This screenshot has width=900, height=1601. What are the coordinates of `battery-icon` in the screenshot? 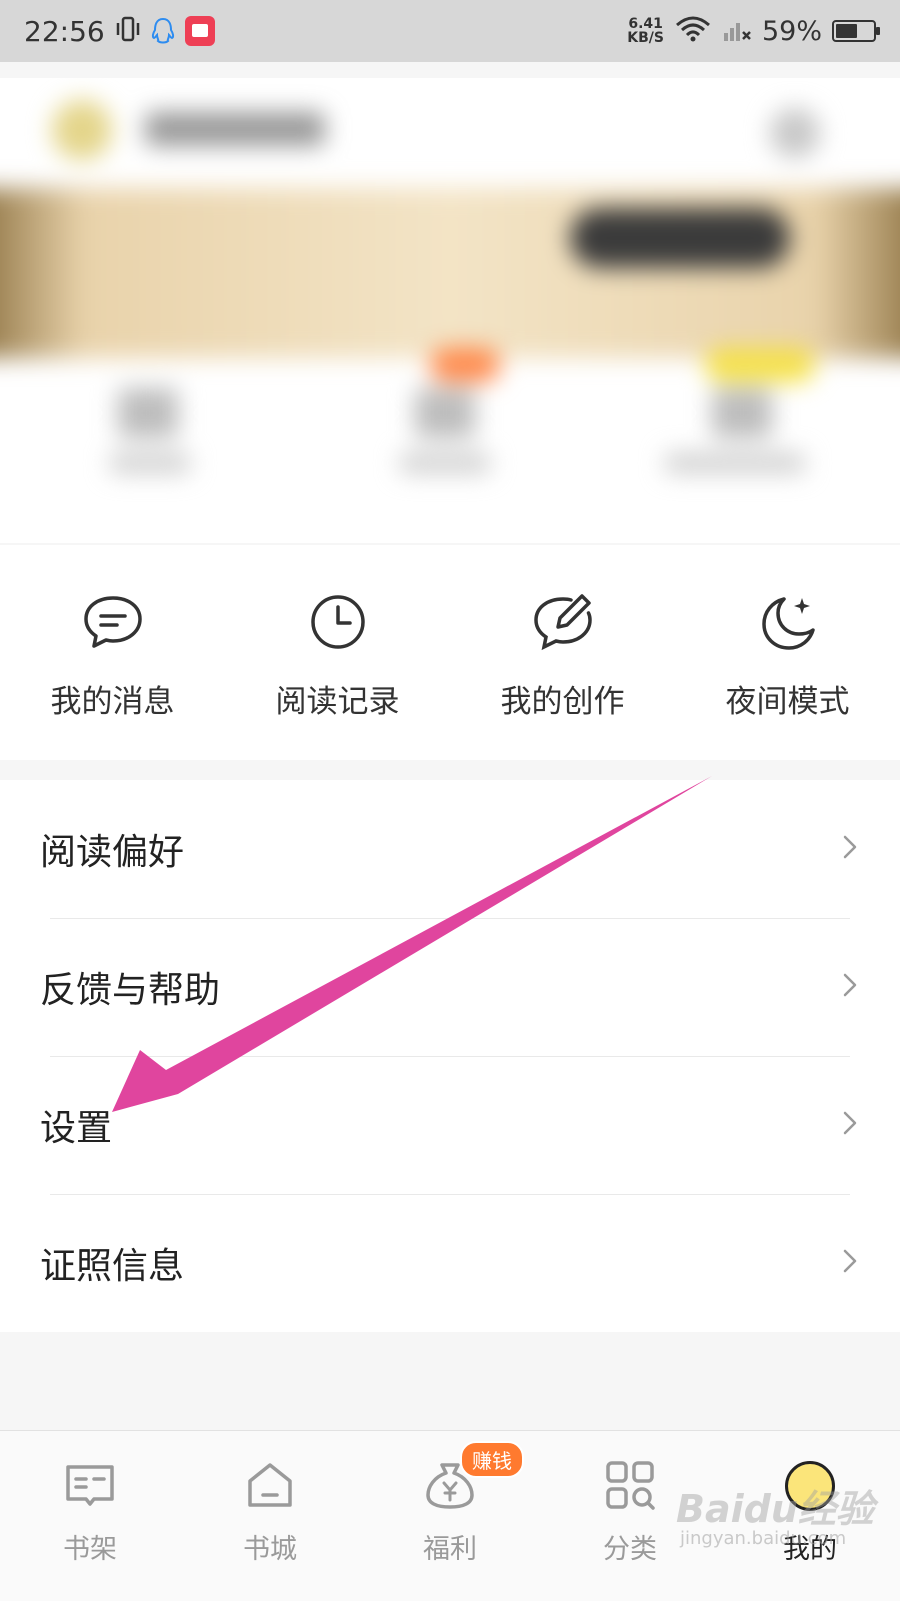 It's located at (856, 31).